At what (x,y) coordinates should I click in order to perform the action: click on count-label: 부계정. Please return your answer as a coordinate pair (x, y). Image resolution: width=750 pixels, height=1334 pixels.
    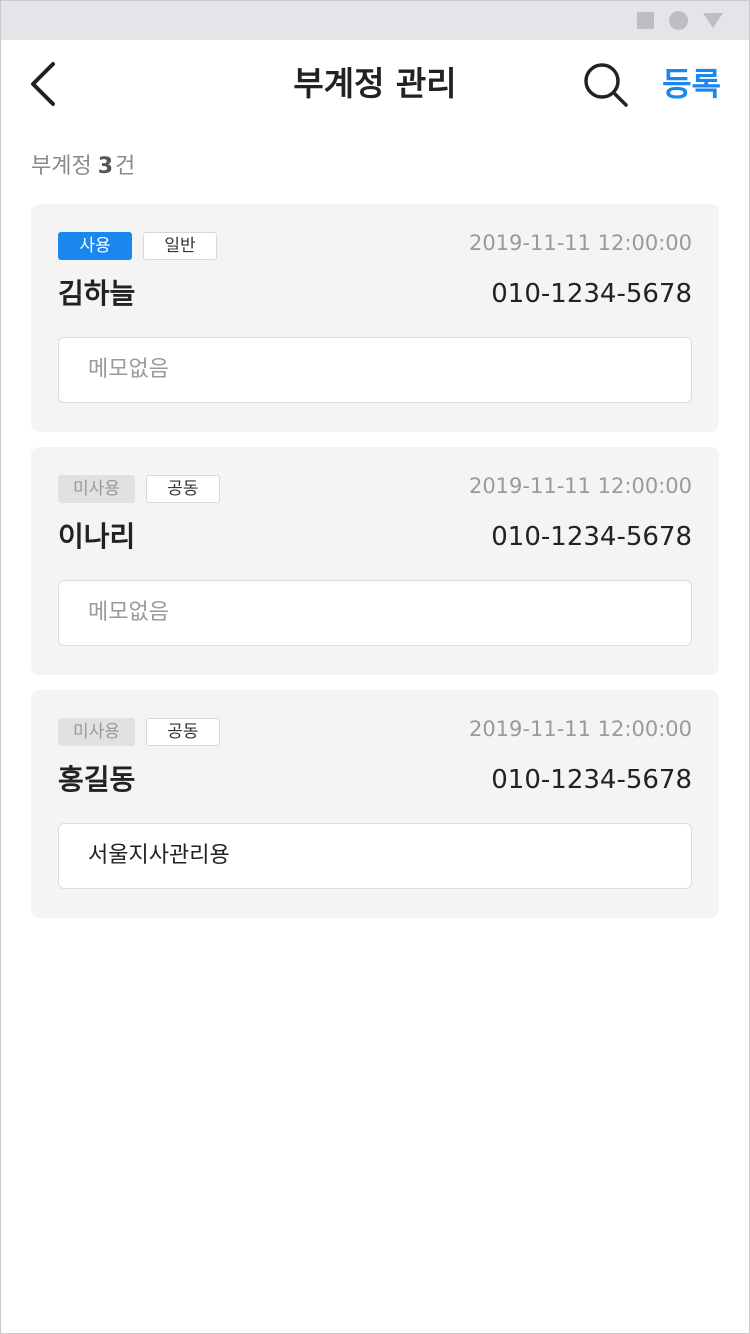
    Looking at the image, I should click on (61, 166).